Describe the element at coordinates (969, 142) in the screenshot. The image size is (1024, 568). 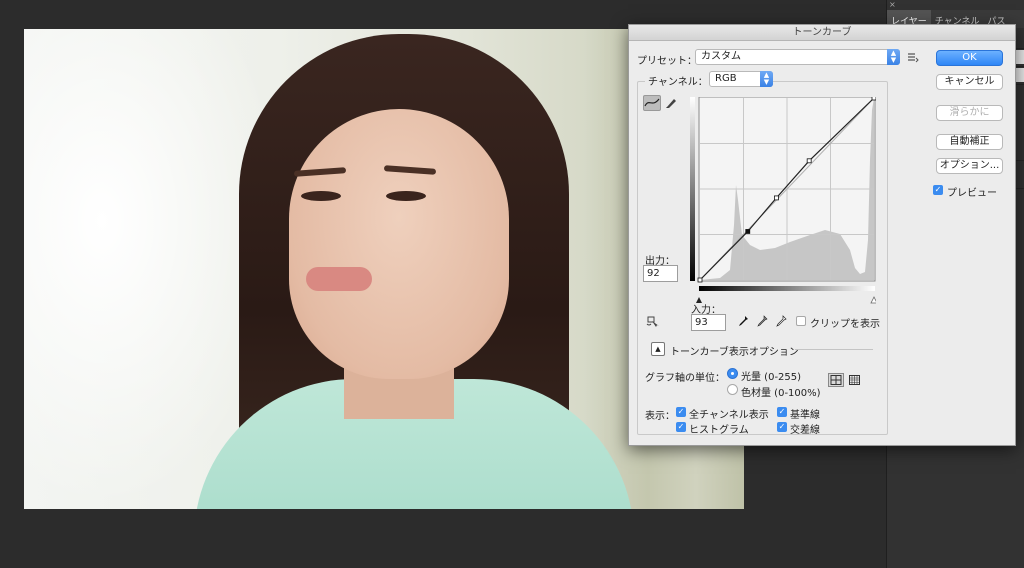
I see `auto-button: 自動補正` at that location.